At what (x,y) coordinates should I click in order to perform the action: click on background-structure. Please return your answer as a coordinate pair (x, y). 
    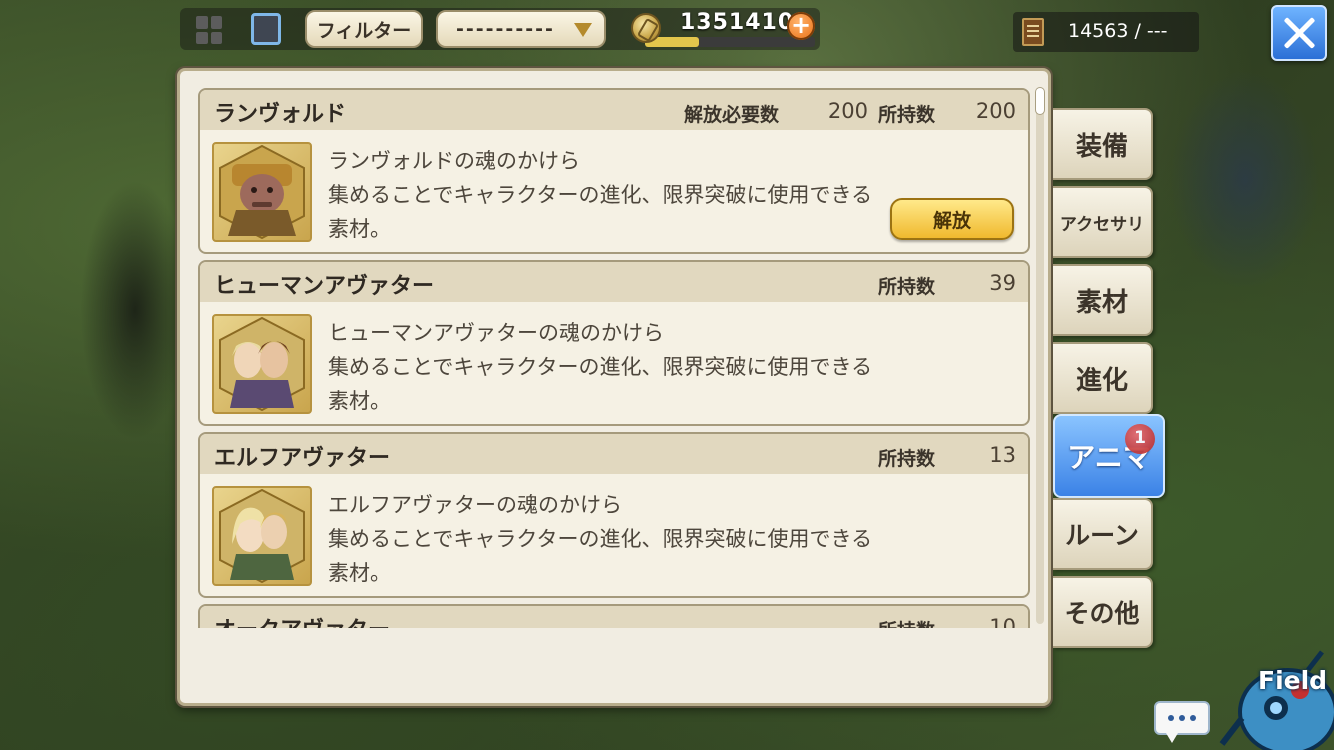
    Looking at the image, I should click on (1245, 180).